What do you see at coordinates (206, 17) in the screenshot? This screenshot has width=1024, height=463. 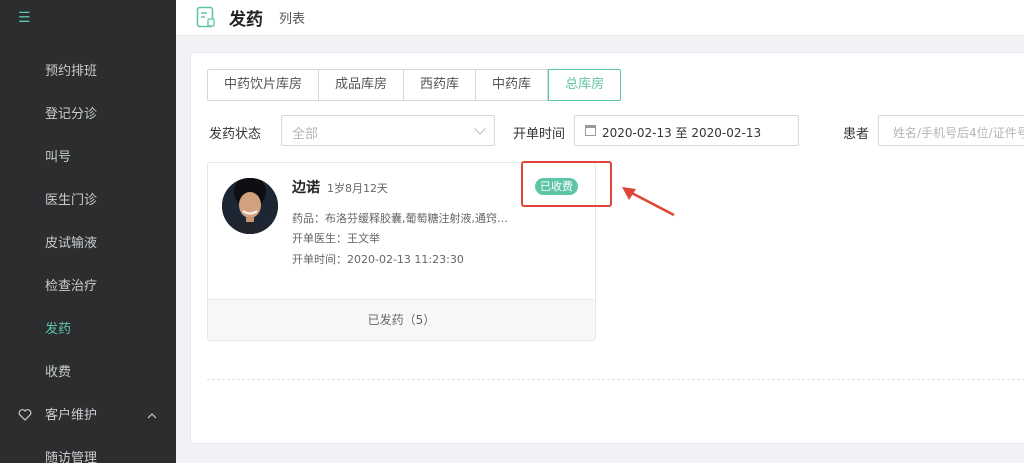 I see `document-icon` at bounding box center [206, 17].